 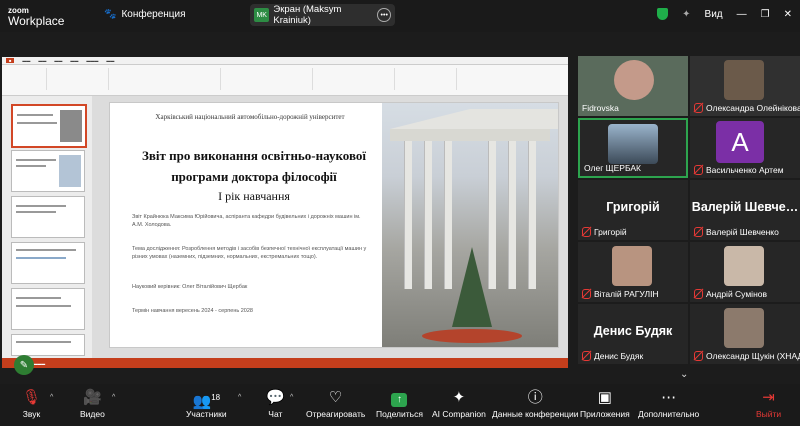 What do you see at coordinates (714, 14) in the screenshot?
I see `view-menu: Вид` at bounding box center [714, 14].